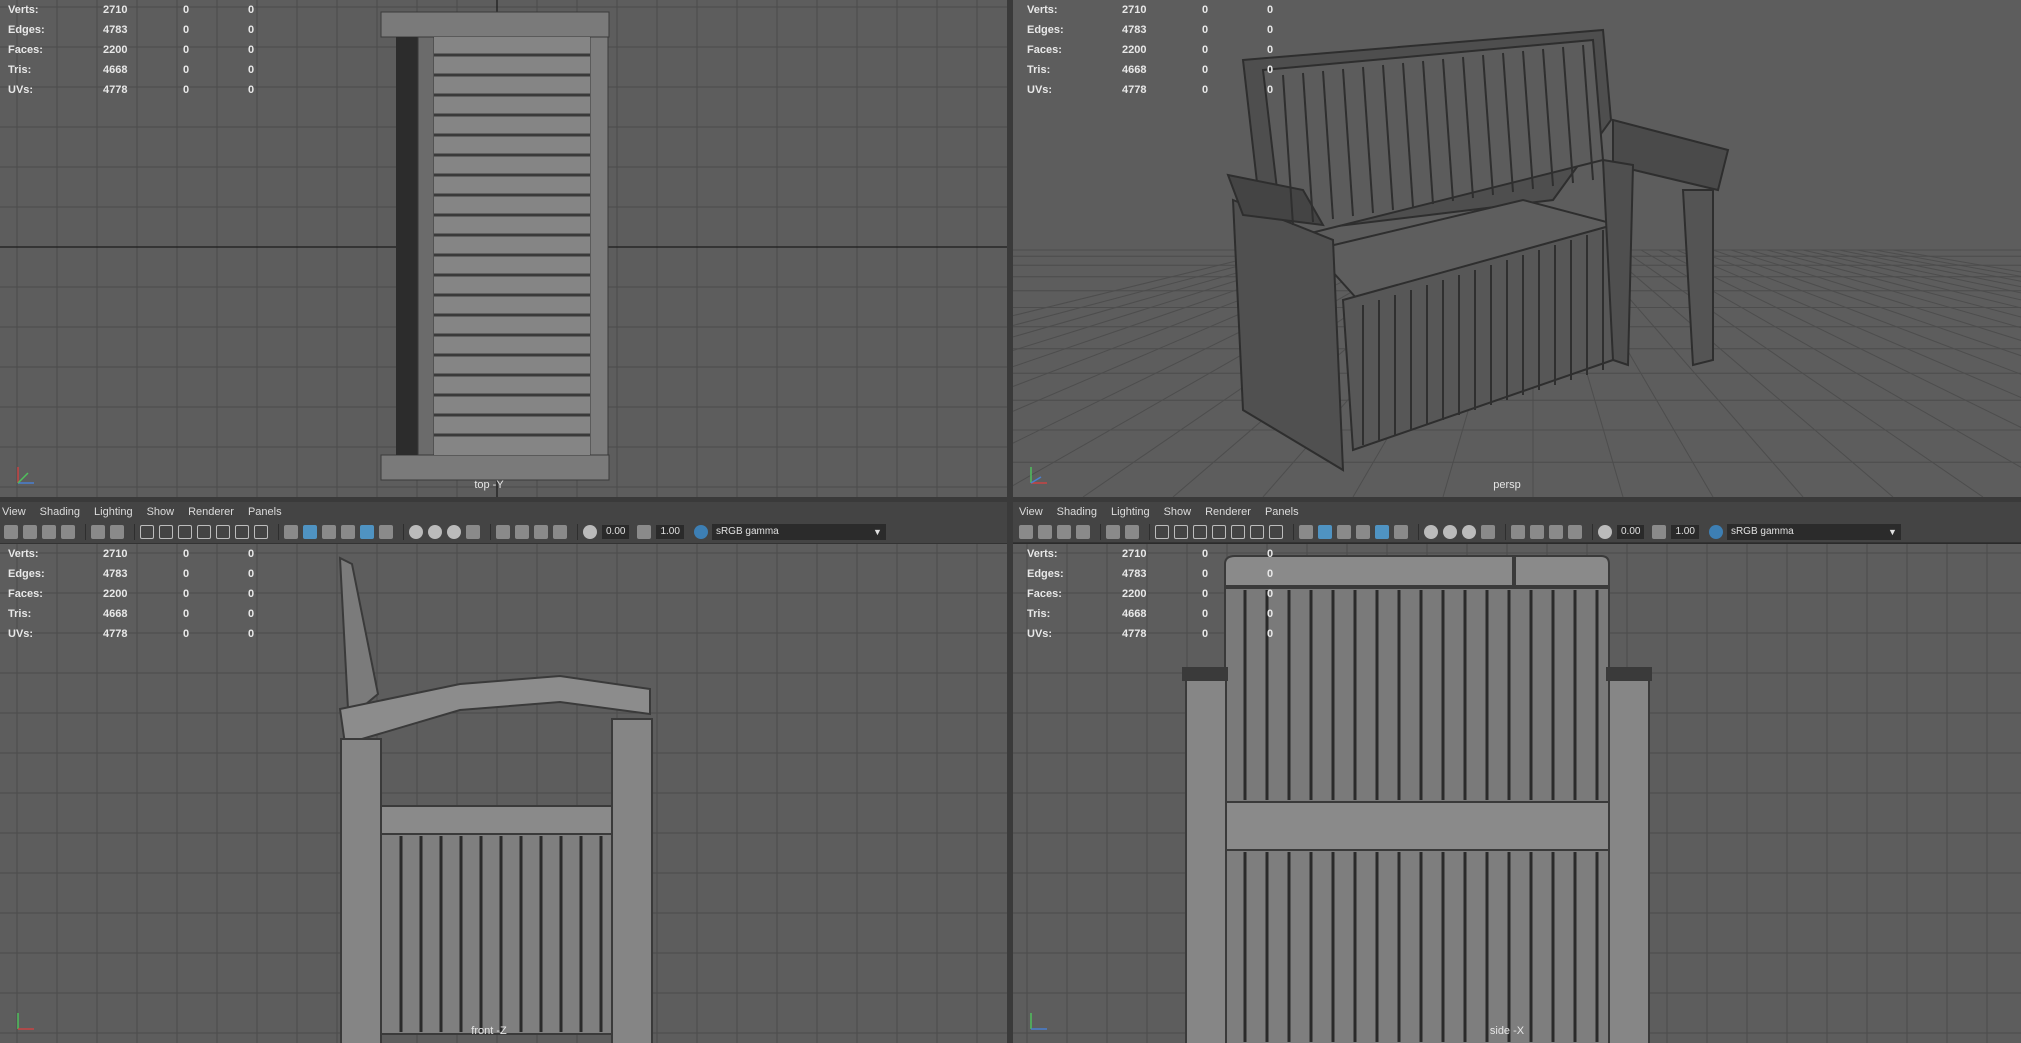 The height and width of the screenshot is (1043, 2021). Describe the element at coordinates (489, 1031) in the screenshot. I see `viewport-label: front -Z` at that location.